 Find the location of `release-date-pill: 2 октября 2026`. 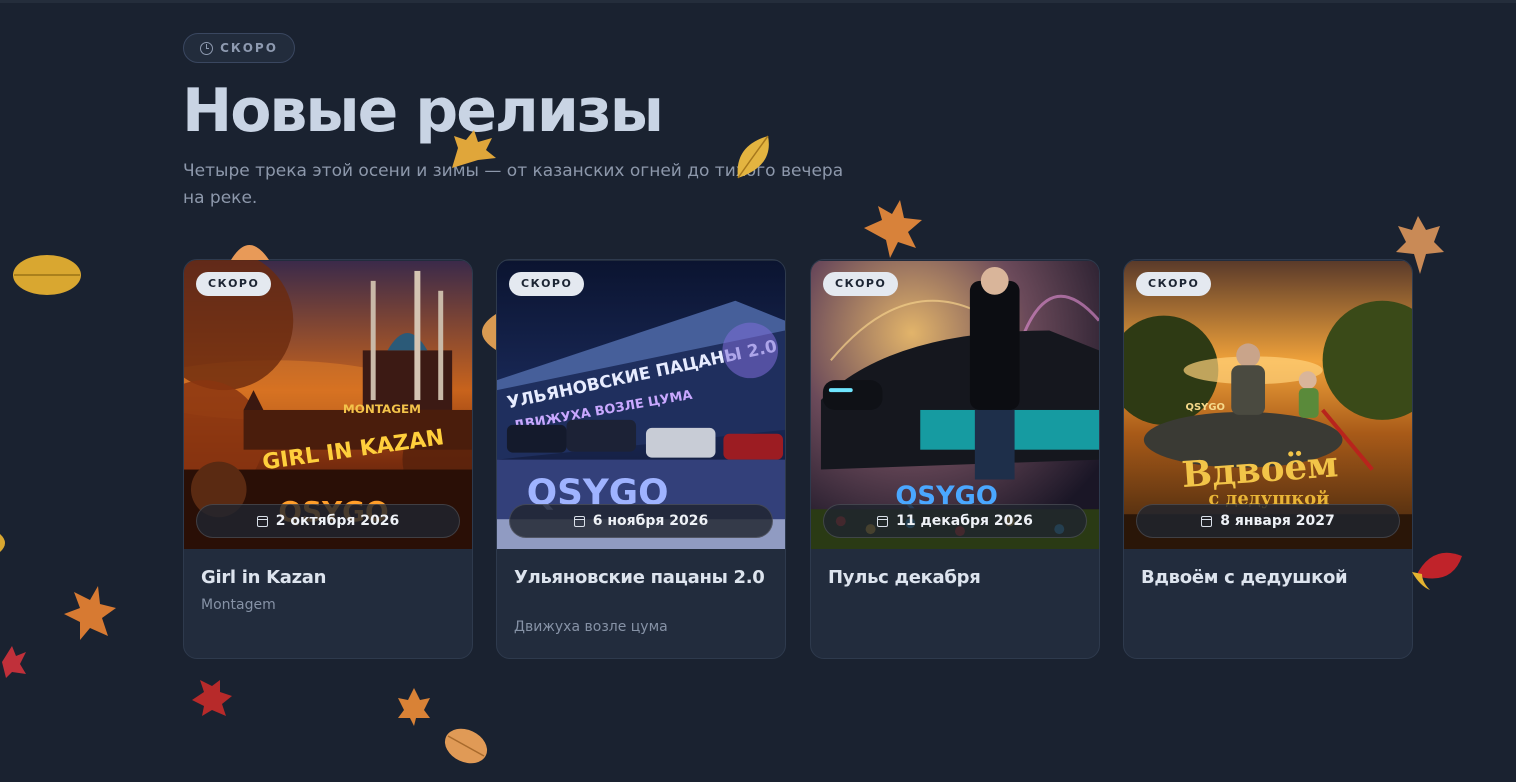

release-date-pill: 2 октября 2026 is located at coordinates (328, 521).